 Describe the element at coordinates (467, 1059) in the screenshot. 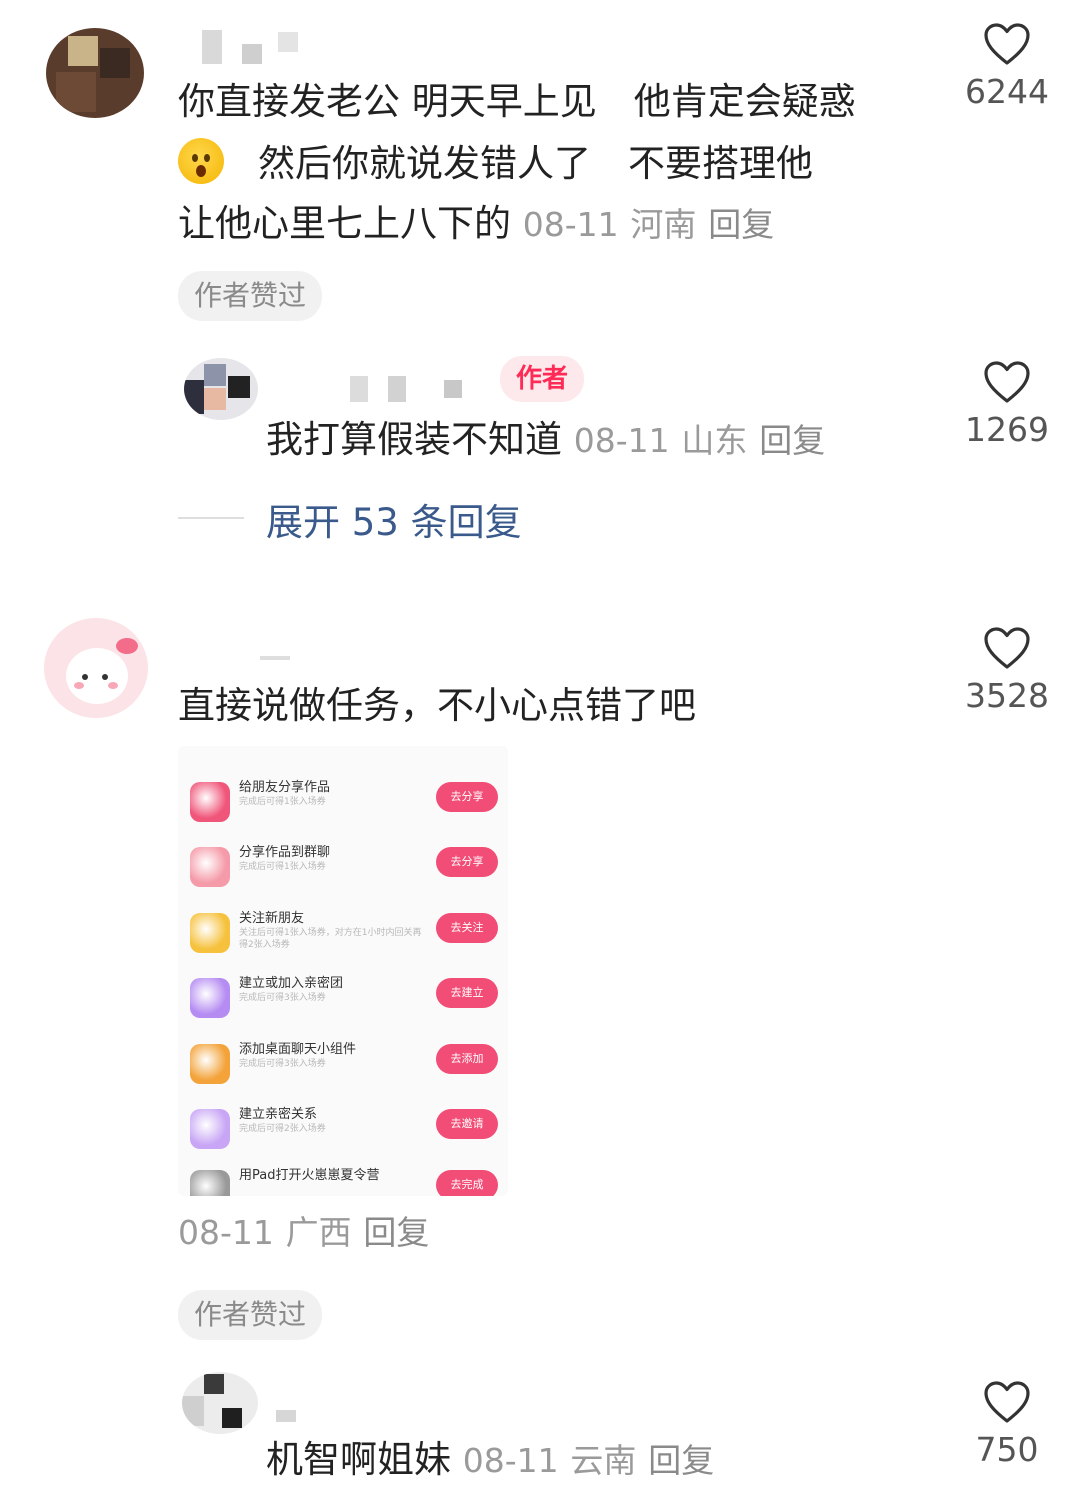

I see `task-button: 去添加` at that location.